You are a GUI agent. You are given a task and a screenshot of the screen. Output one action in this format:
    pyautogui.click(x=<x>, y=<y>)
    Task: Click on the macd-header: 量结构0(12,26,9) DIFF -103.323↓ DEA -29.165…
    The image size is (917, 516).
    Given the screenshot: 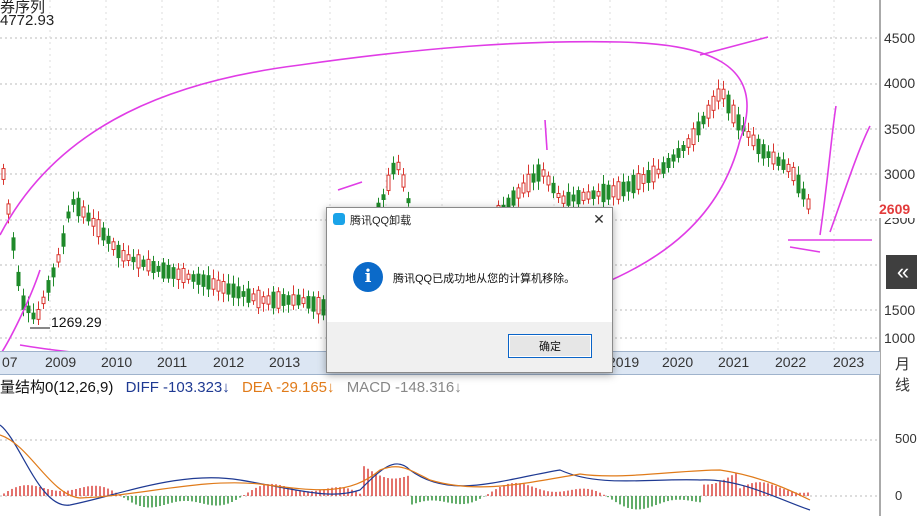 What is the action you would take?
    pyautogui.click(x=235, y=386)
    